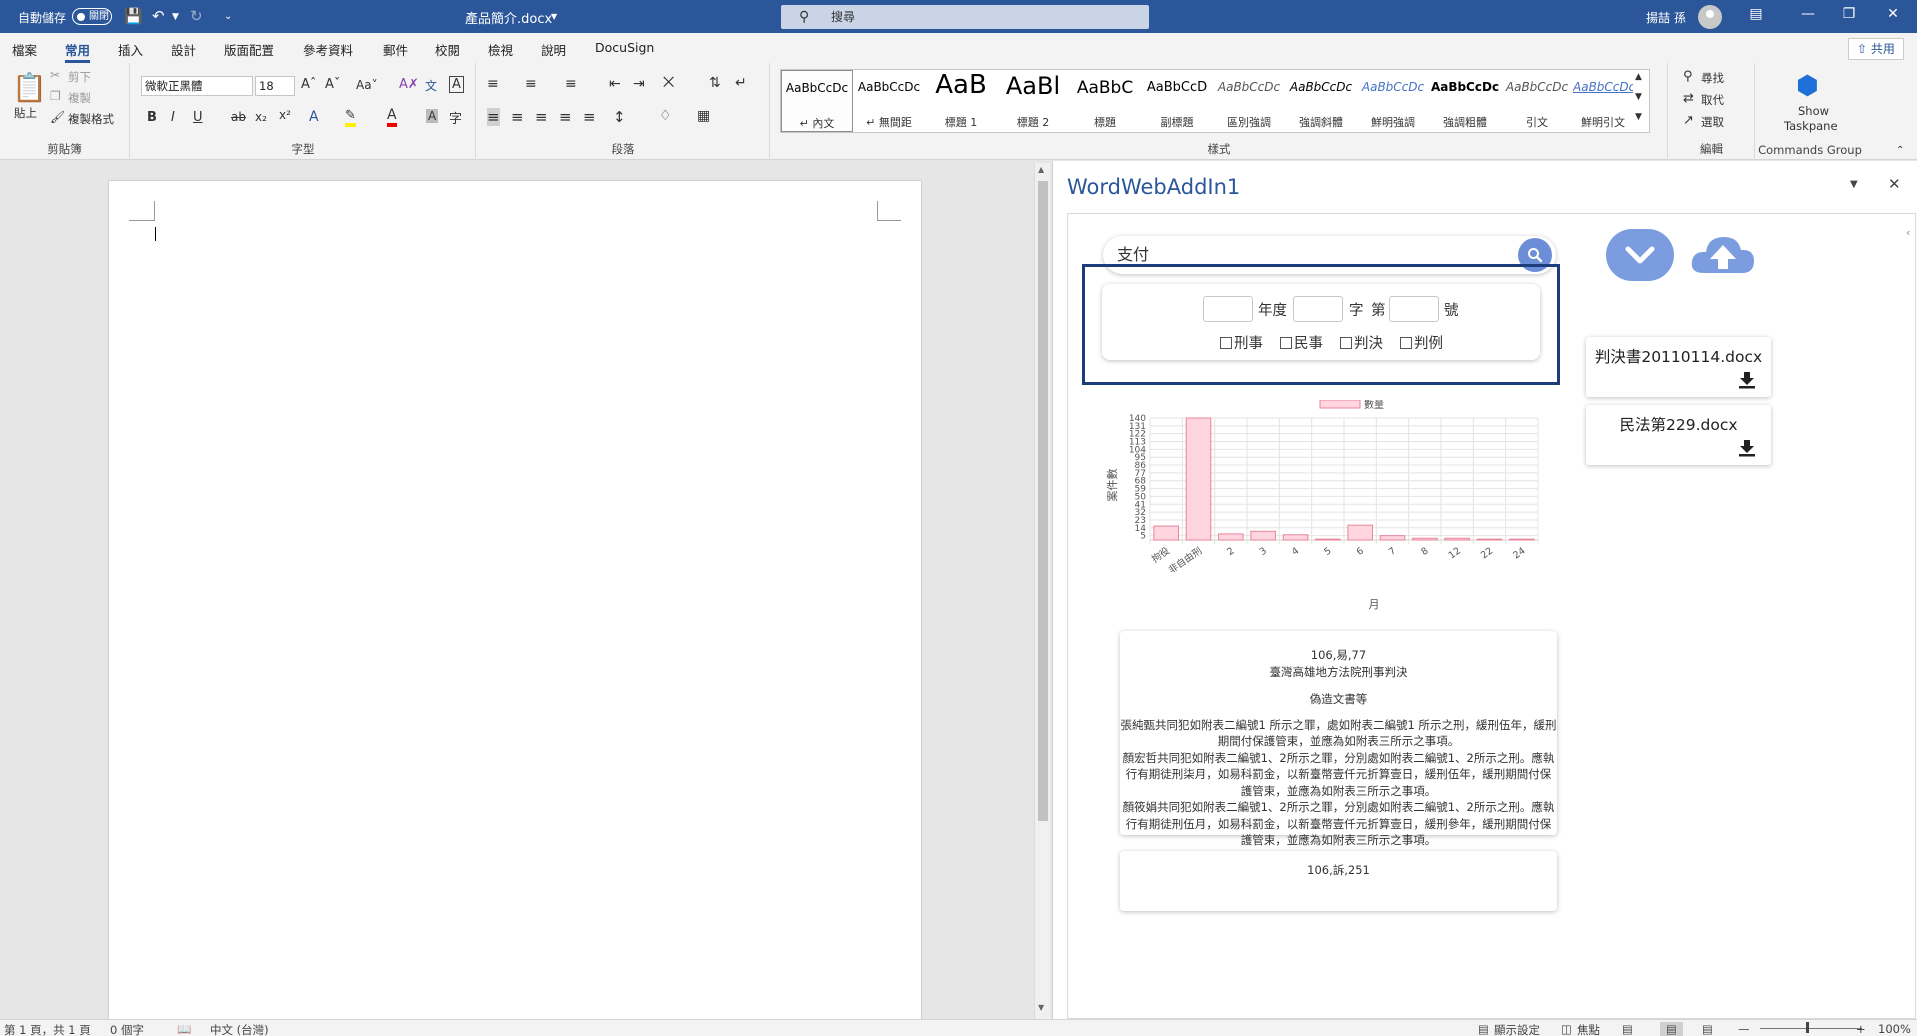 The width and height of the screenshot is (1917, 1036). Describe the element at coordinates (1811, 1028) in the screenshot. I see `zoom-slider` at that location.